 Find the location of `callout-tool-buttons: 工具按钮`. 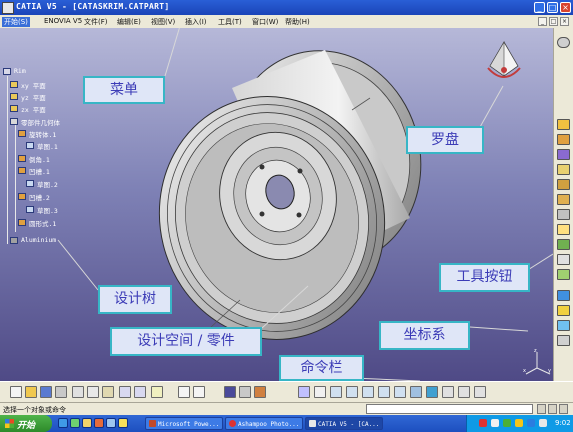

callout-tool-buttons: 工具按钮 is located at coordinates (484, 277).